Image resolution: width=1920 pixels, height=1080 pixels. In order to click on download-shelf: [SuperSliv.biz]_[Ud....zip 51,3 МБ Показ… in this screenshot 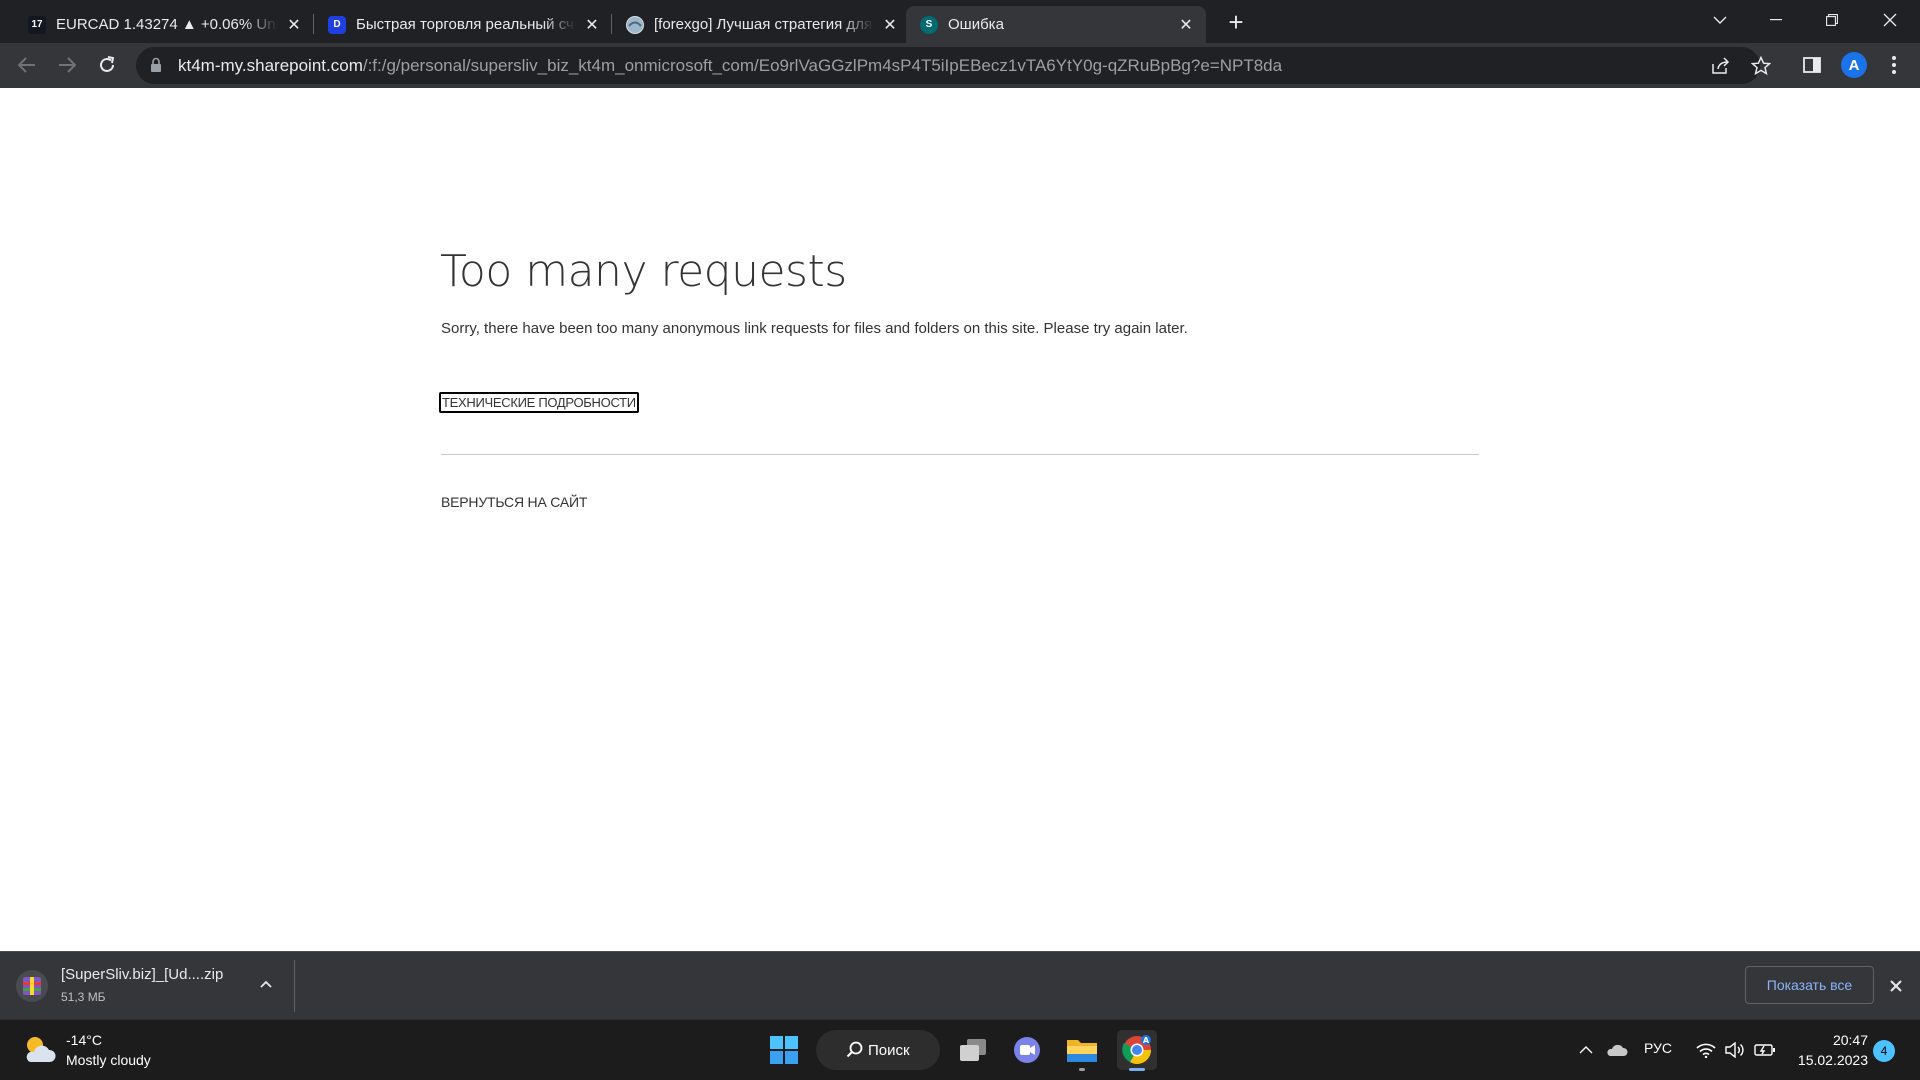, I will do `click(960, 985)`.